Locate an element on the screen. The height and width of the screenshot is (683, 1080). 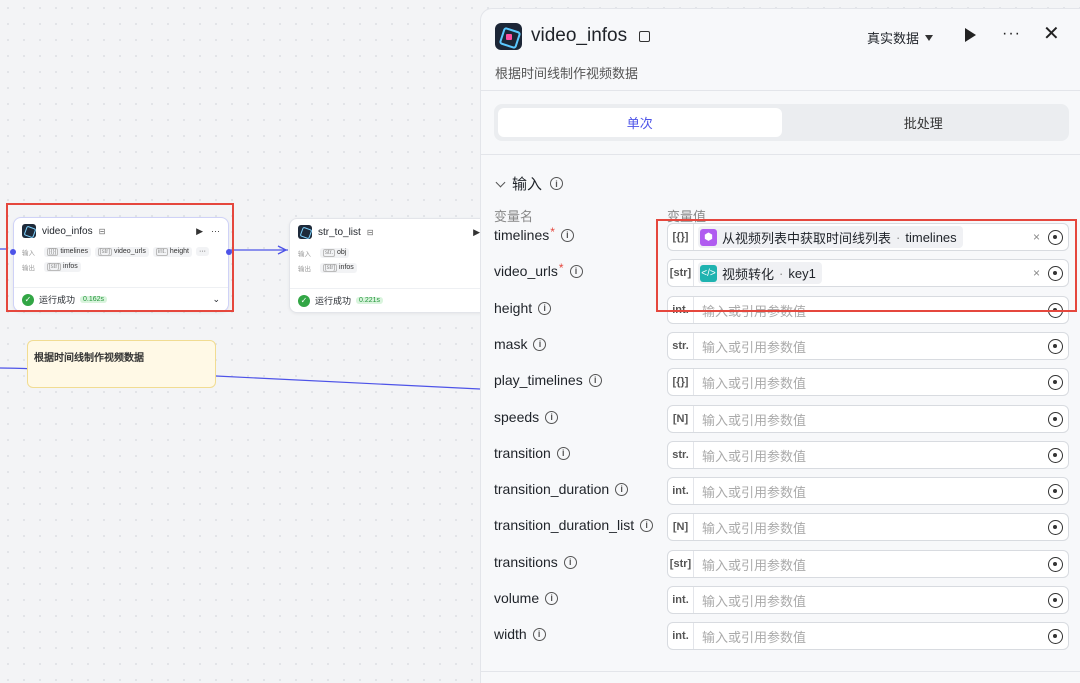
param-row-transitions: transitions i [str] 输入或引用参数值 is located at coordinates (781, 564).